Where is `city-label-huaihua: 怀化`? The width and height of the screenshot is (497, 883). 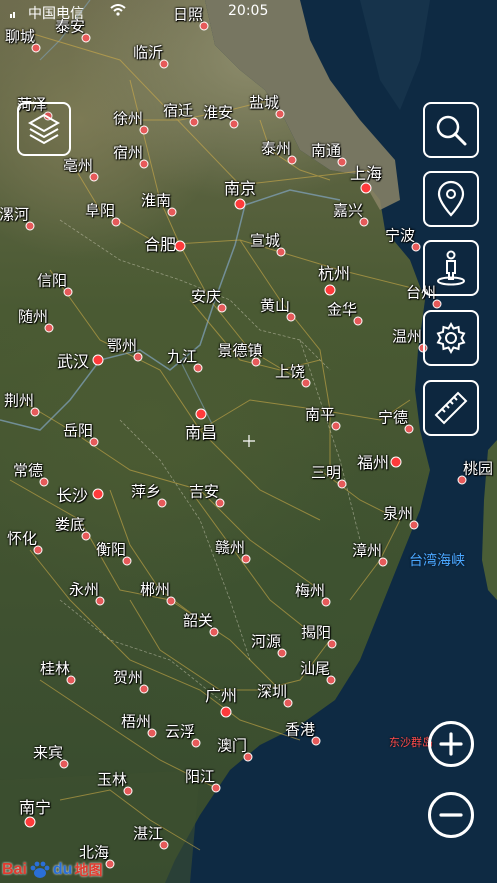
city-label-huaihua: 怀化 is located at coordinates (22, 538).